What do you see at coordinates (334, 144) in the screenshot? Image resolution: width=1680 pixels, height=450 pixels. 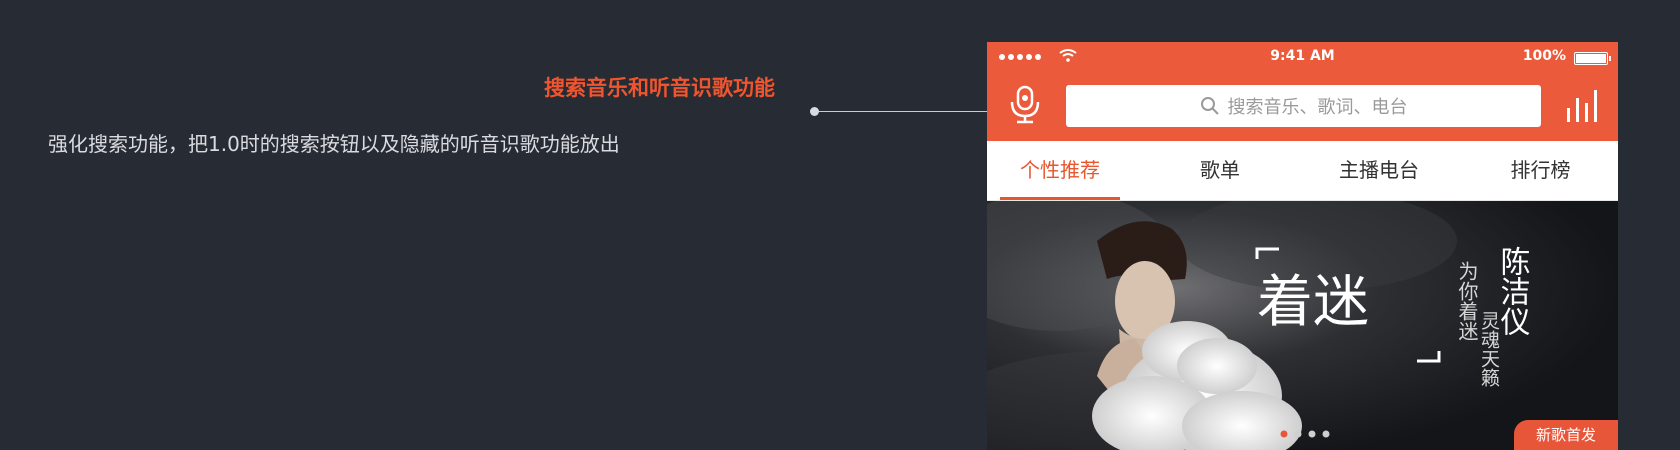 I see `annotation-description: 强化搜索功能，把1.0时的搜索按钮以及隐藏的听音识歌功能放出` at bounding box center [334, 144].